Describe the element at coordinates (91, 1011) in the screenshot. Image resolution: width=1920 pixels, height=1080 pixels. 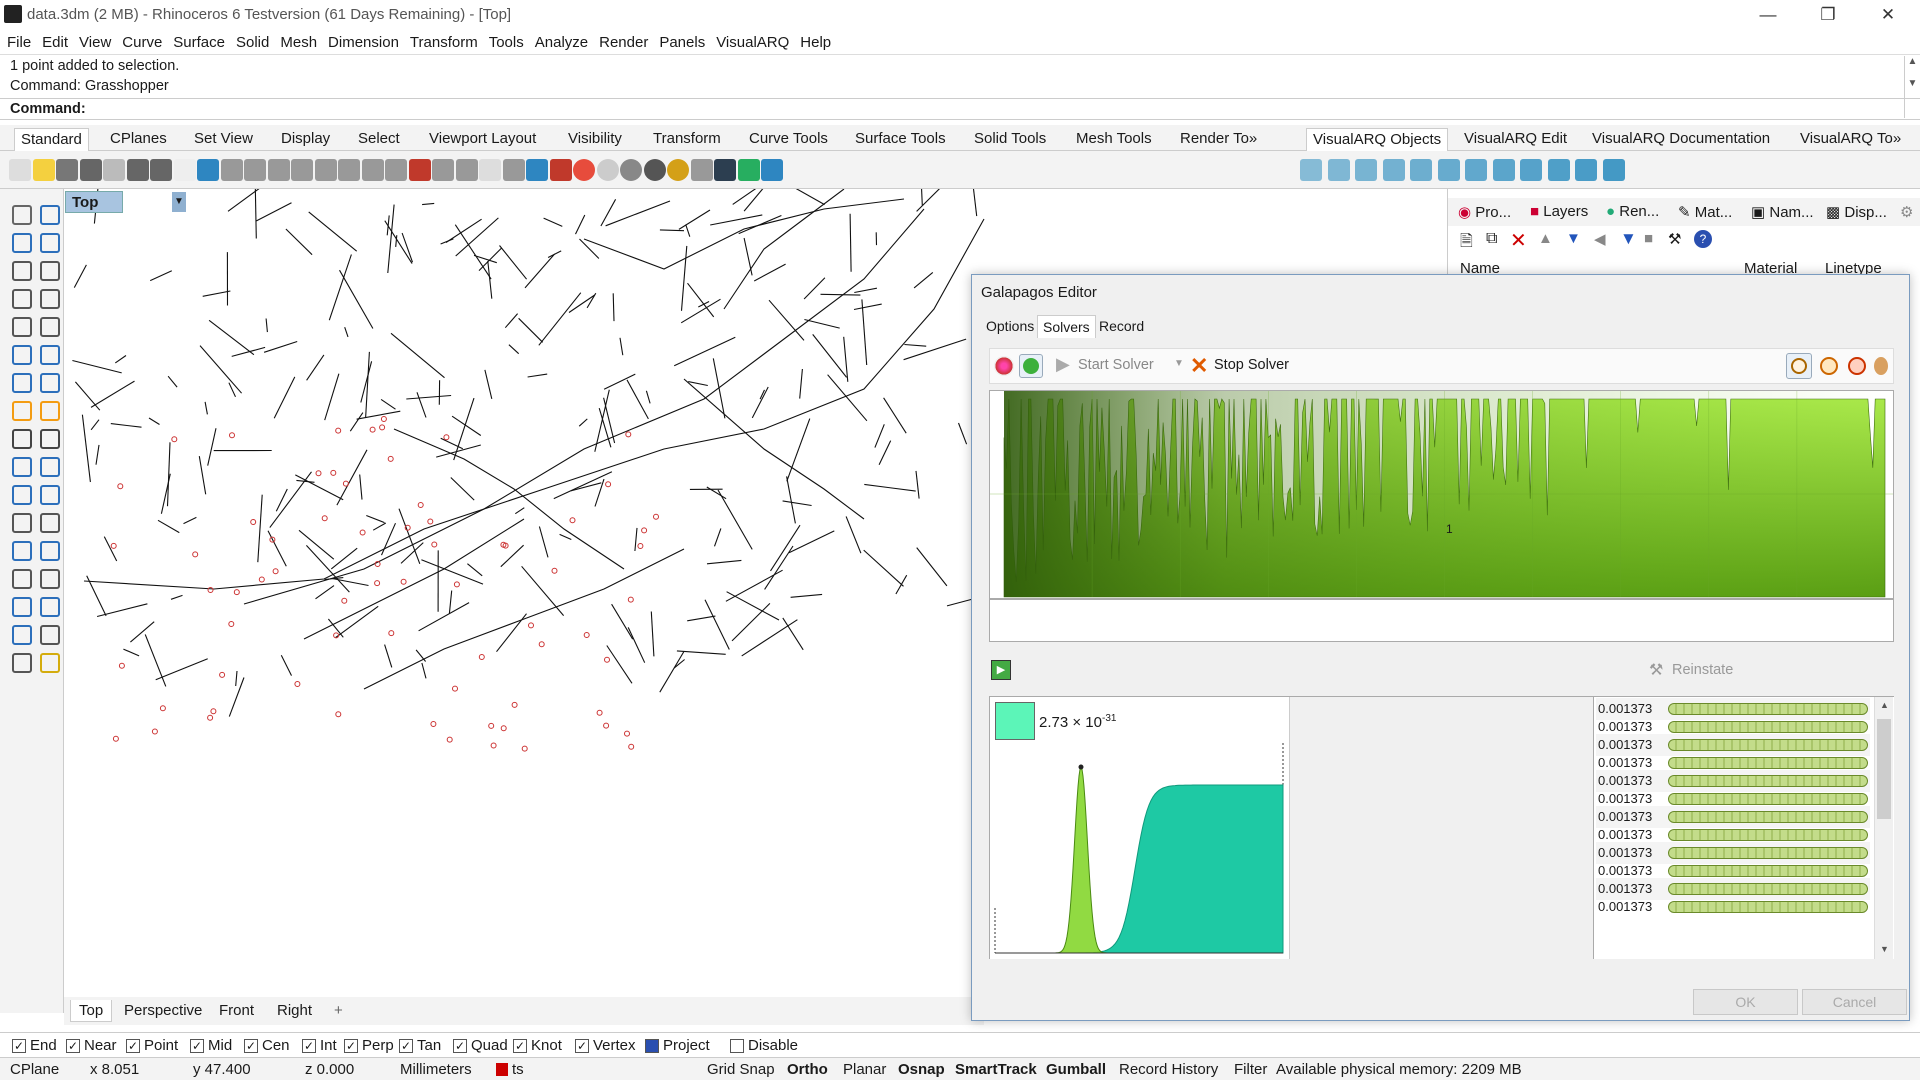
I see `view-tab-top: Top` at that location.